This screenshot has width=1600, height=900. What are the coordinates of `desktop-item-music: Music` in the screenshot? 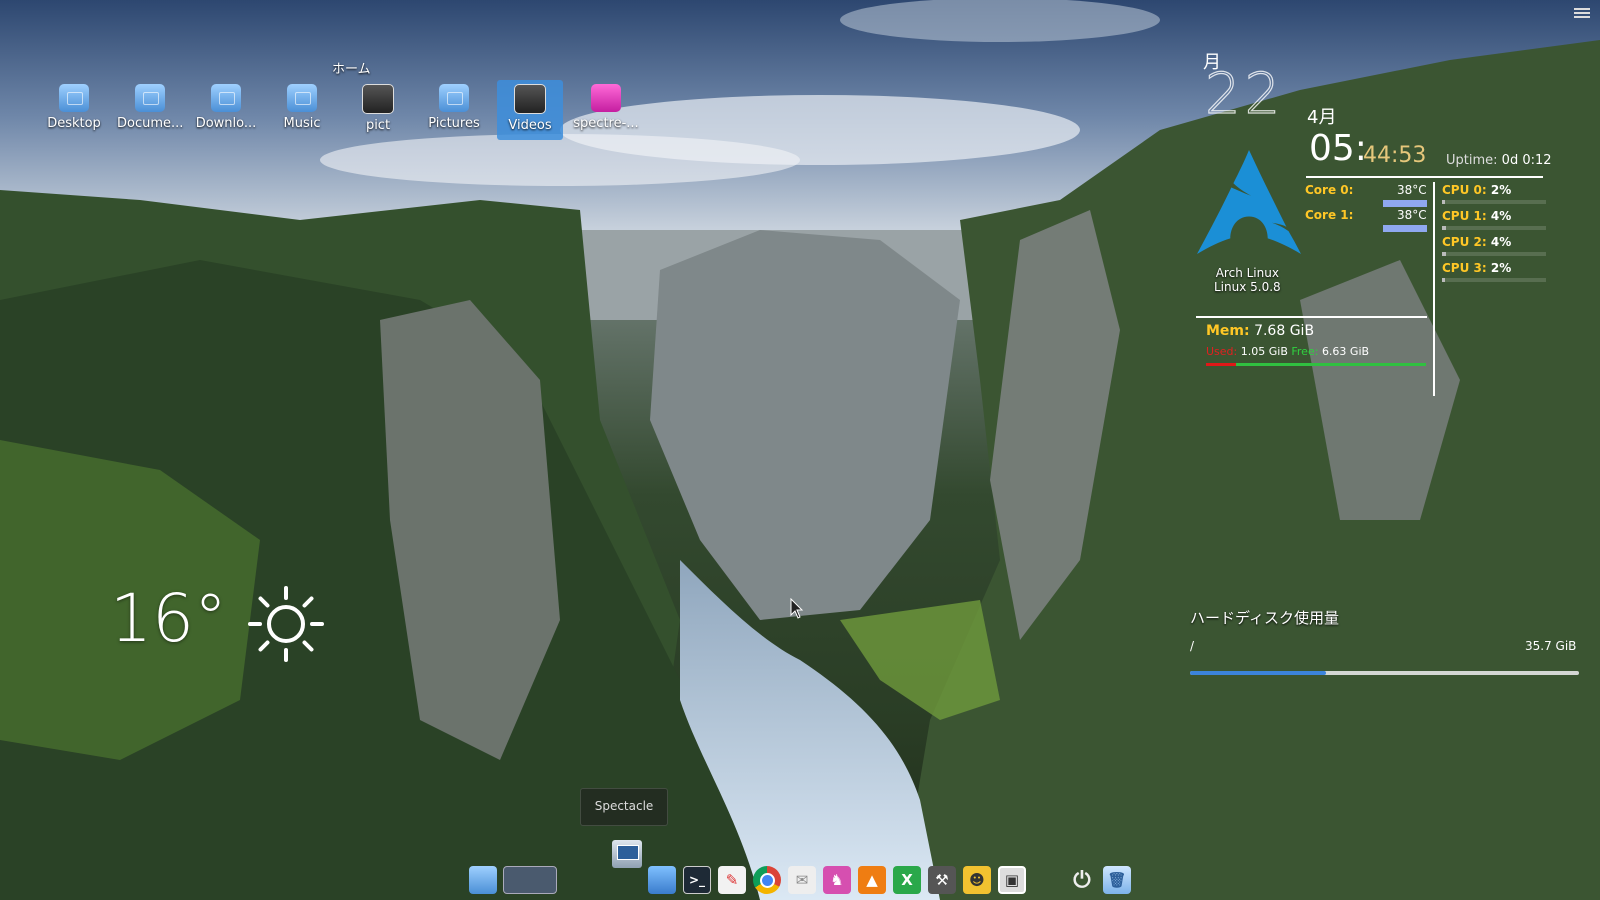 It's located at (302, 110).